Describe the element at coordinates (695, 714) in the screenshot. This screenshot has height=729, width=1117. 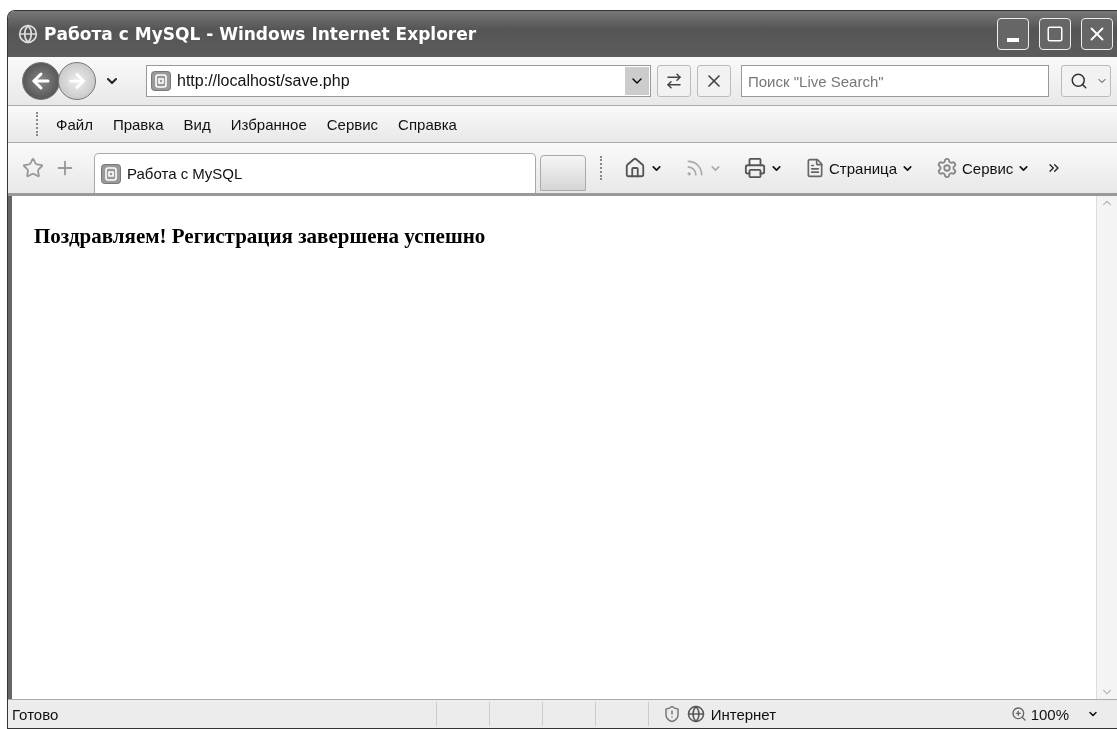
I see `globe-icon` at that location.